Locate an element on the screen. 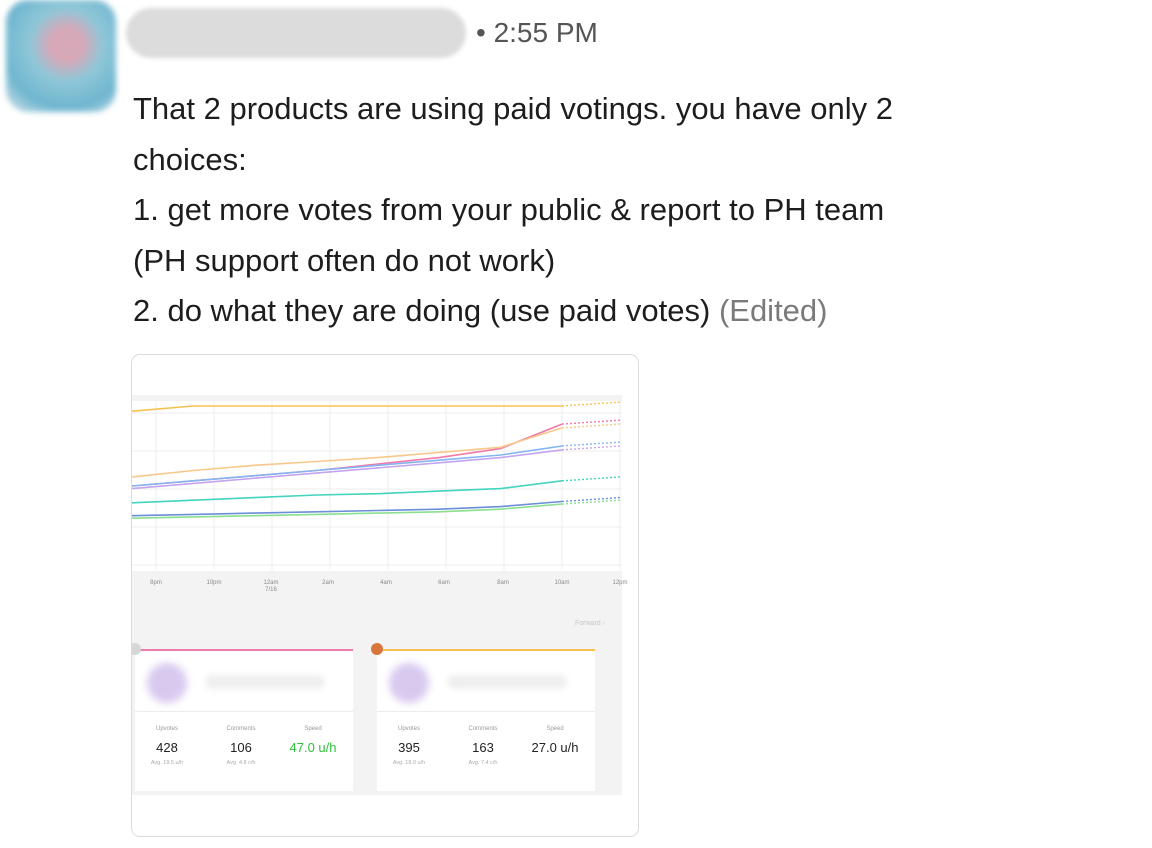 The width and height of the screenshot is (1152, 848). line-chart is located at coordinates (377, 486).